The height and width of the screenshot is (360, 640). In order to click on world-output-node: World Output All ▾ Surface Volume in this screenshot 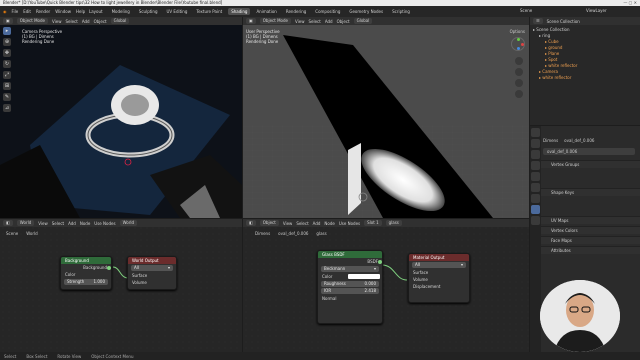, I will do `click(152, 273)`.